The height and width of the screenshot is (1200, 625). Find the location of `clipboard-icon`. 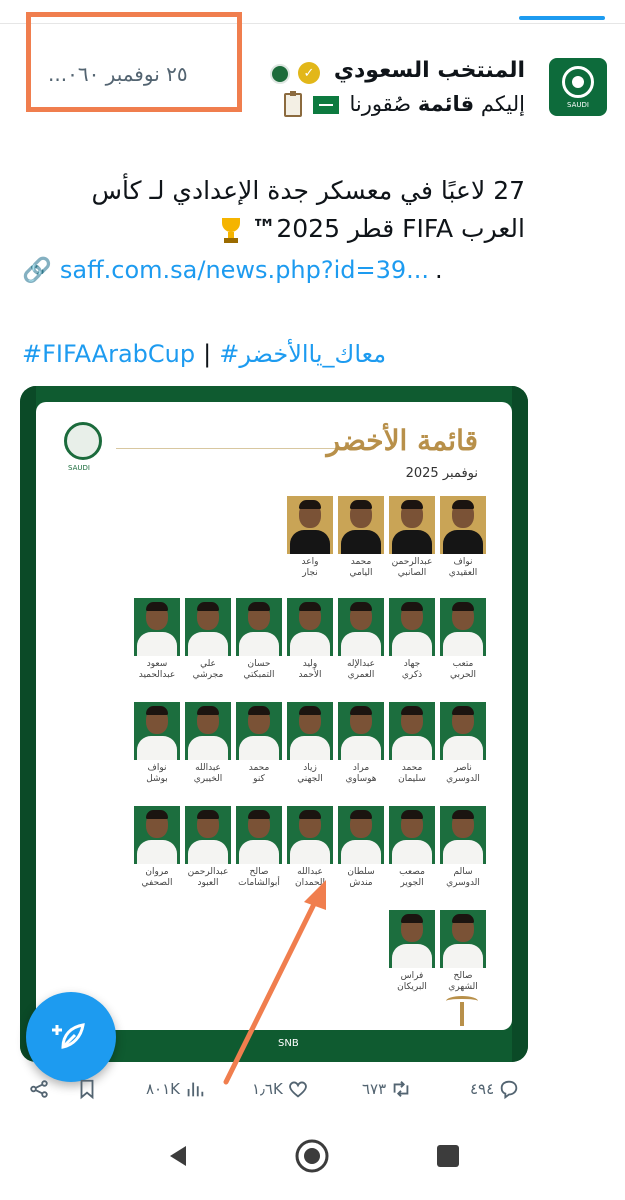

clipboard-icon is located at coordinates (293, 104).